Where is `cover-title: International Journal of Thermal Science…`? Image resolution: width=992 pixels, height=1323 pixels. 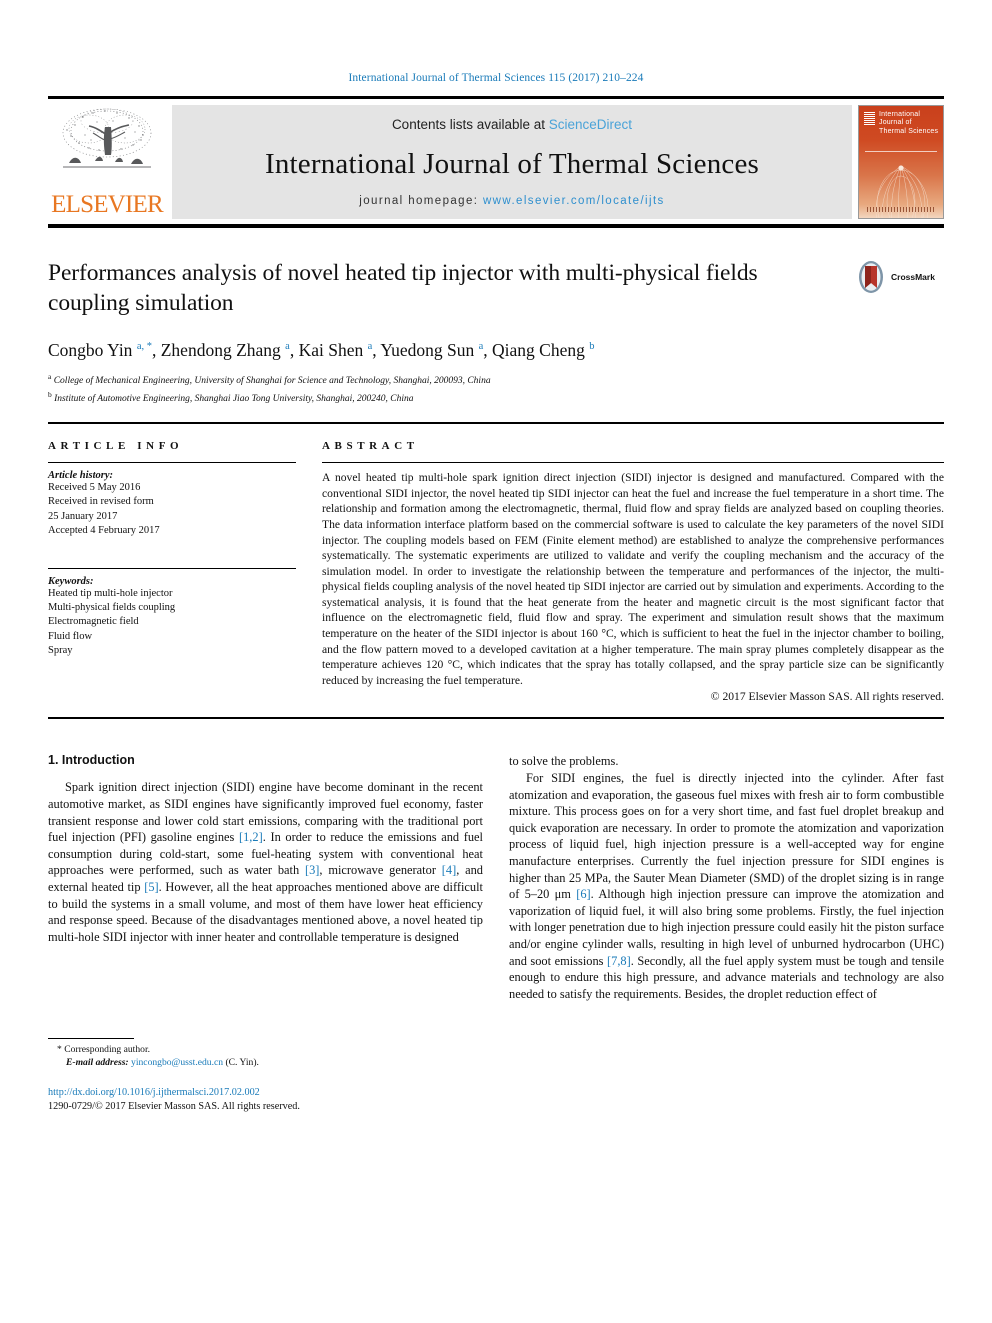
cover-title: International Journal of Thermal Science… is located at coordinates (909, 123).